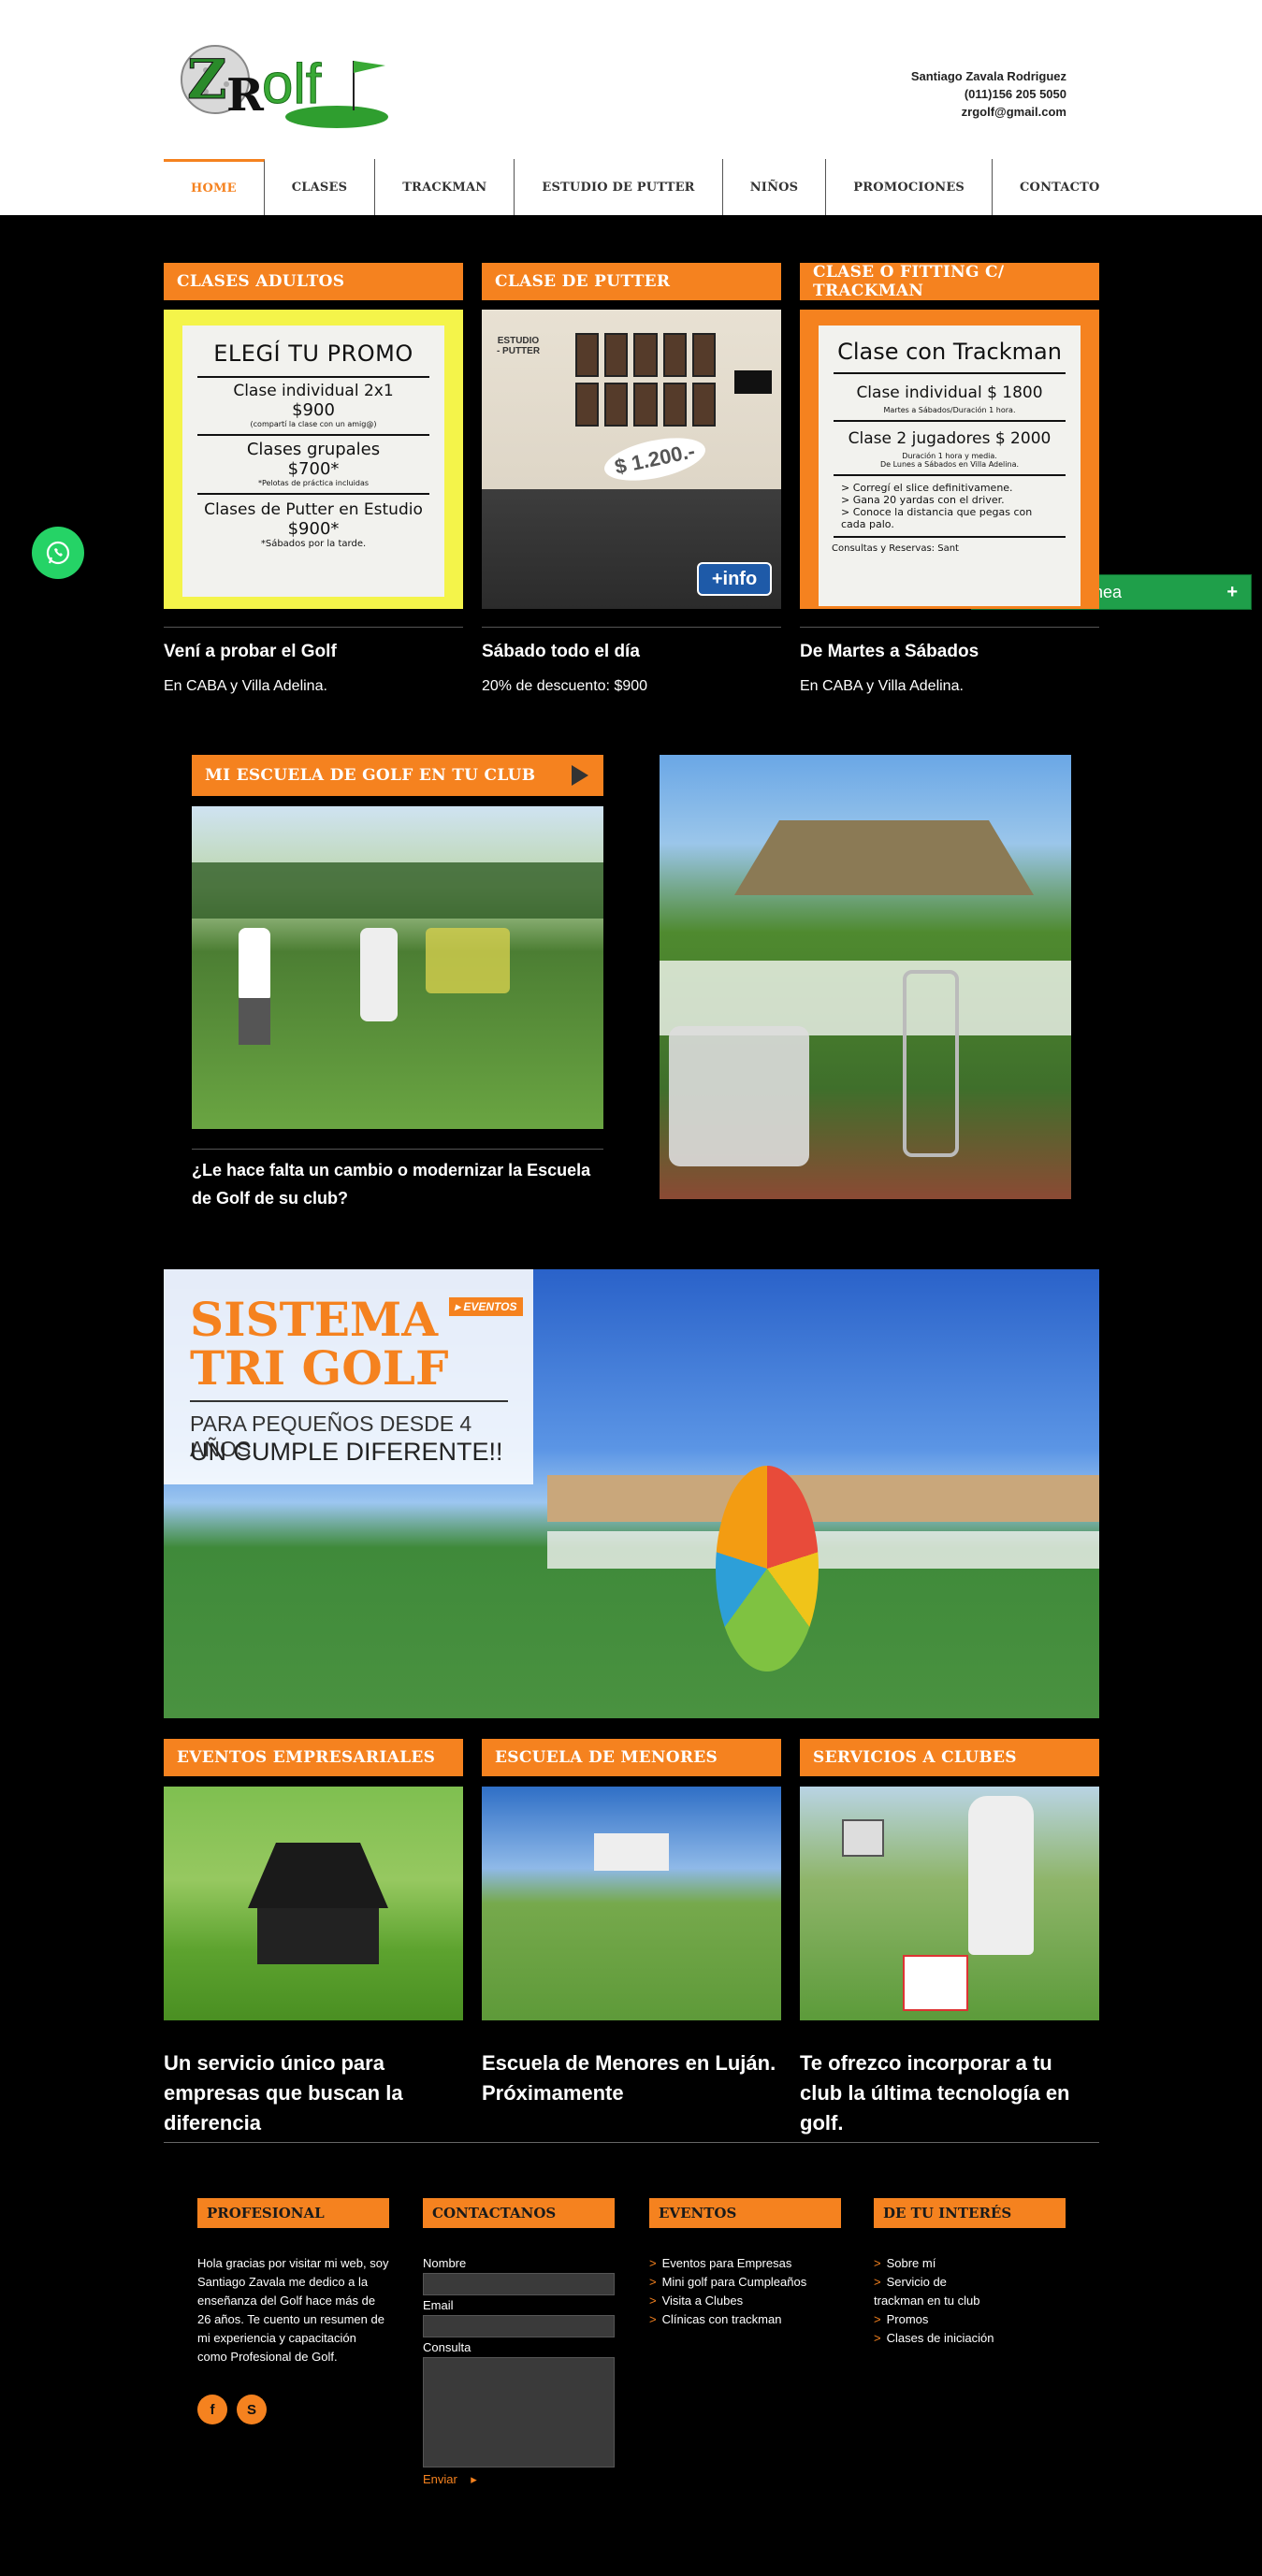 This screenshot has height=2576, width=1262. I want to click on header-eventos-empresariales: EVENTOS EMPRESARIALES, so click(314, 1757).